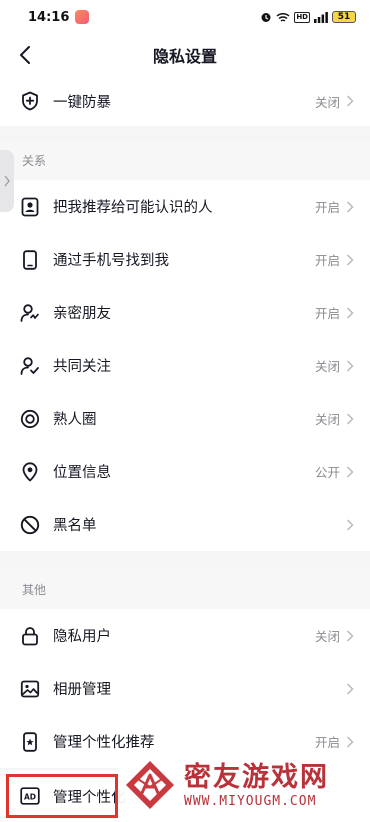  I want to click on setting-row-private-user: 隐私用户 关闭, so click(185, 635).